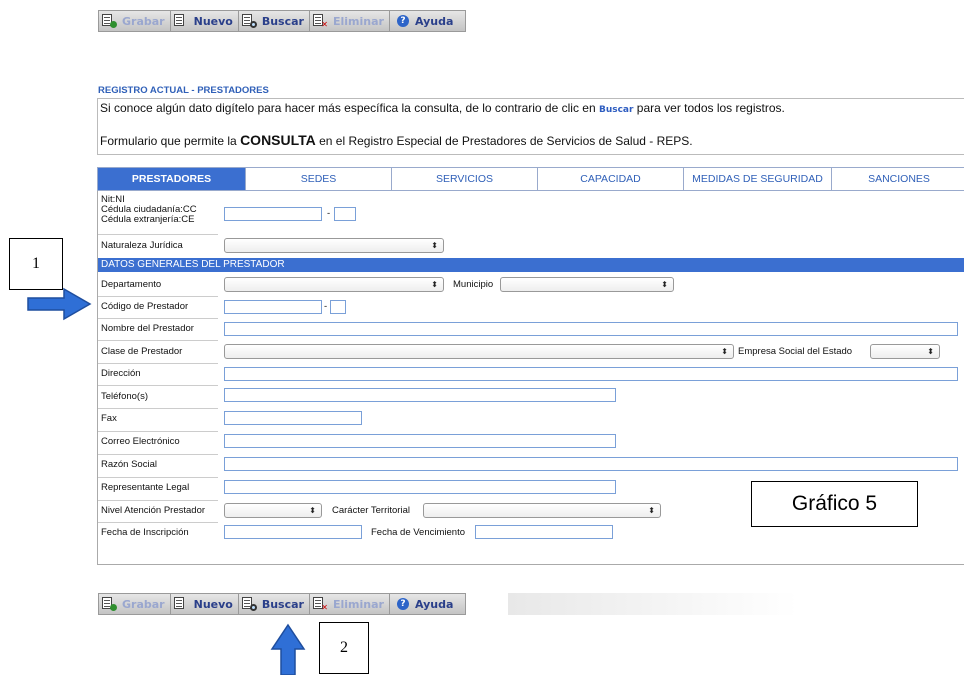 Image resolution: width=964 pixels, height=675 pixels. I want to click on tab-prestadores: PRESTADORES, so click(172, 179).